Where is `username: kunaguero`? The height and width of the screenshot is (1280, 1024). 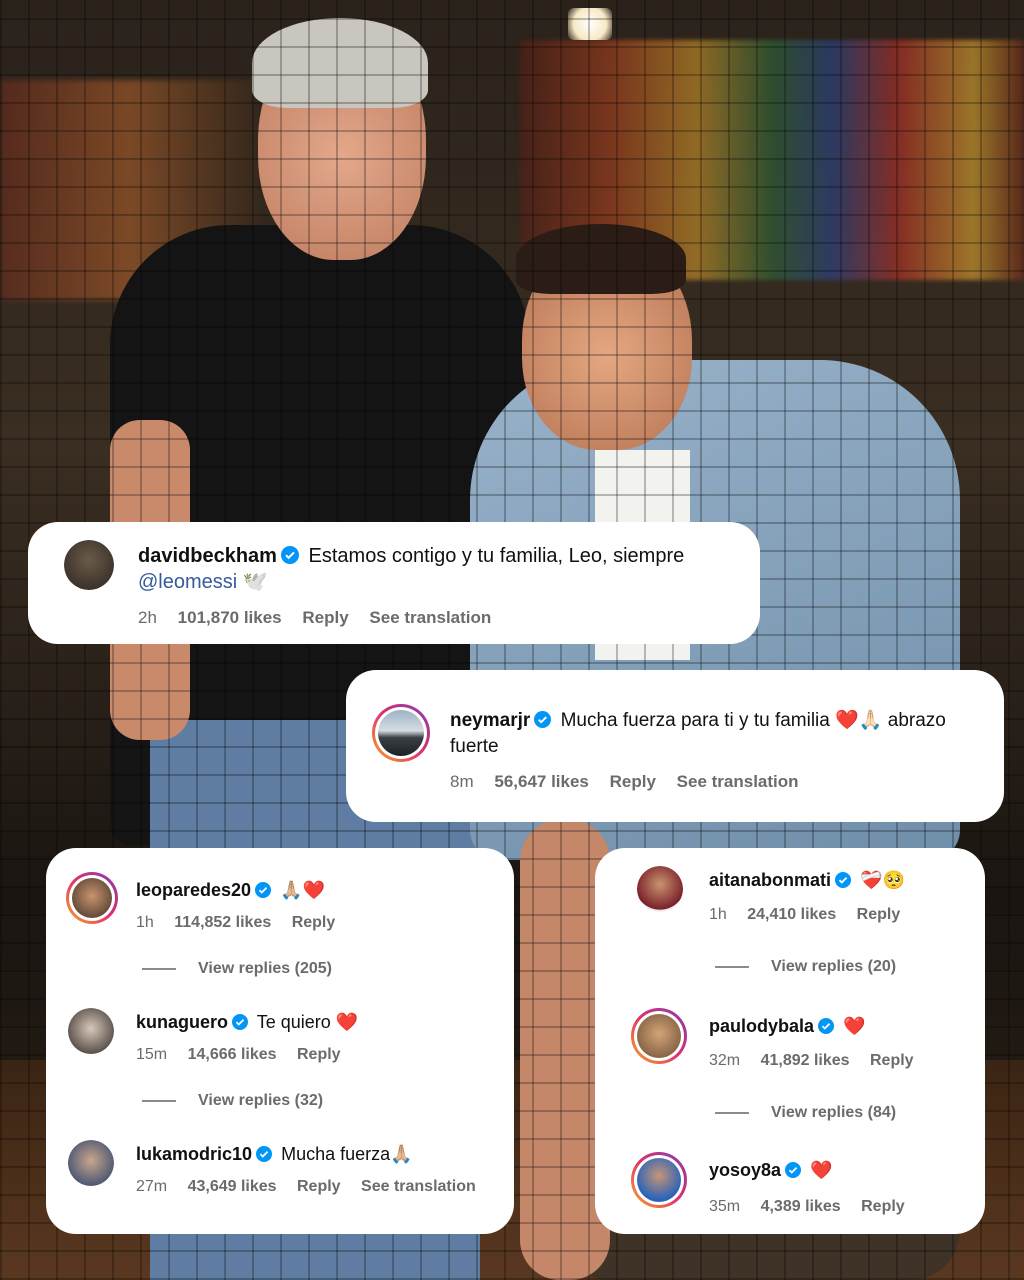
username: kunaguero is located at coordinates (182, 1022).